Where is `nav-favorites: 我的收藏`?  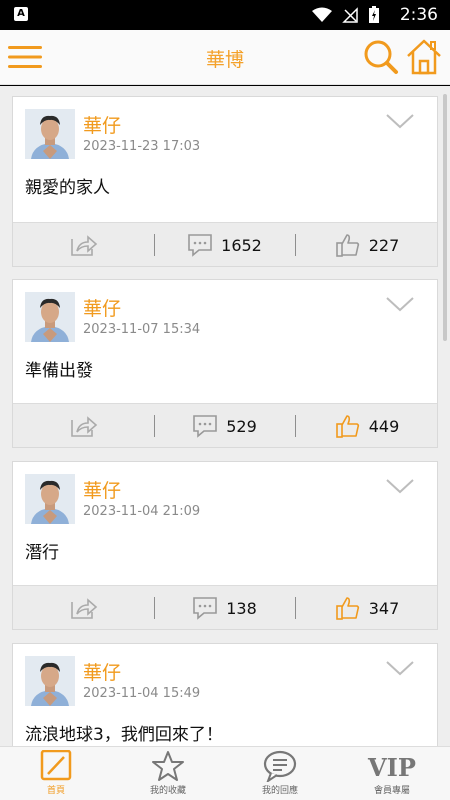 nav-favorites: 我的收藏 is located at coordinates (168, 773).